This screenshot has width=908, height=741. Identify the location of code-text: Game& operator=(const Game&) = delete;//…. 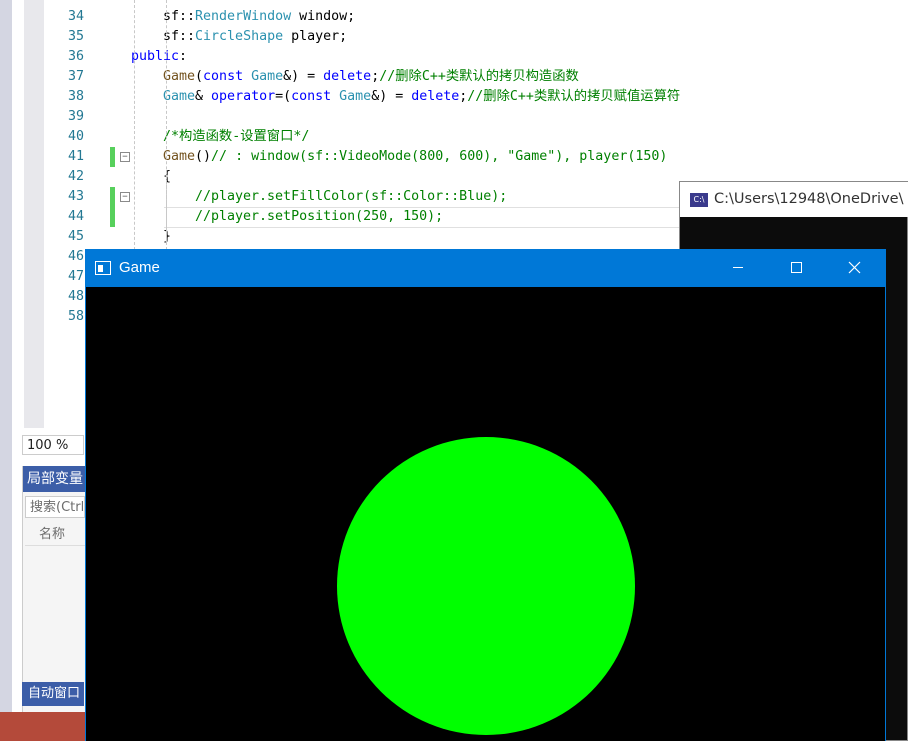
(421, 97).